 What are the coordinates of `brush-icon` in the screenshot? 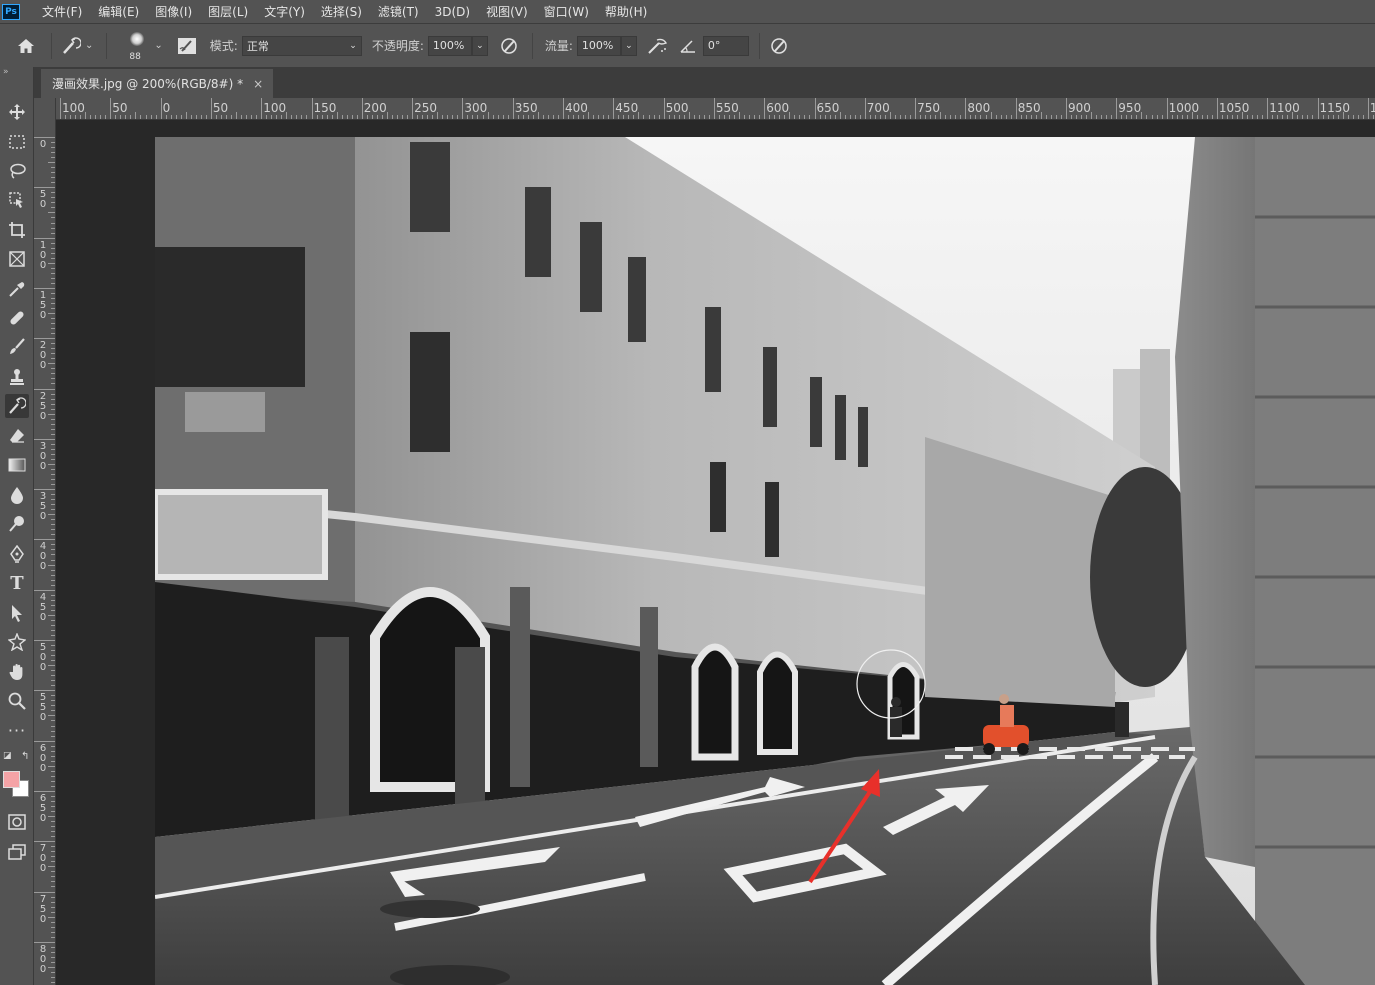 It's located at (17, 347).